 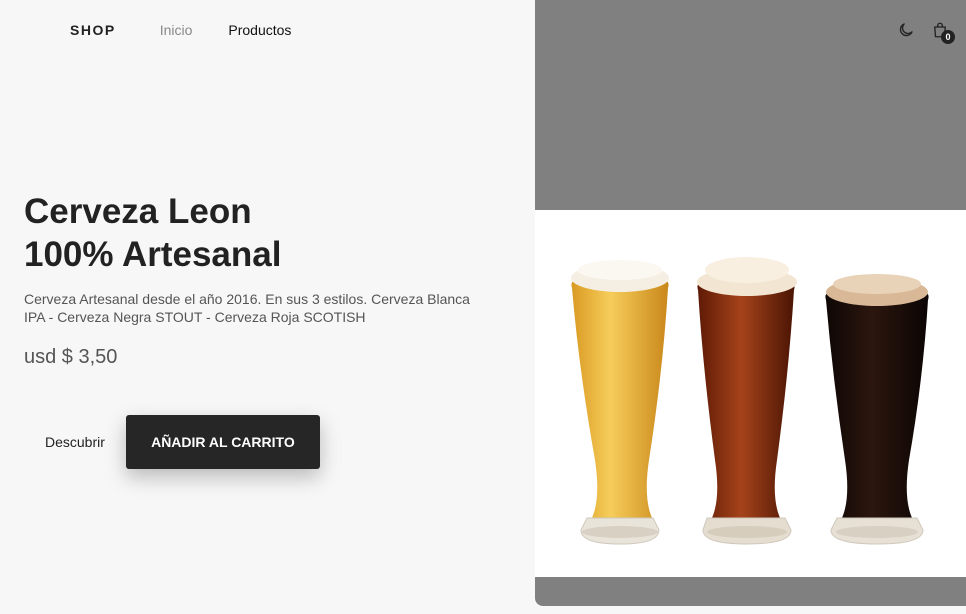 What do you see at coordinates (153, 254) in the screenshot?
I see `hero-title-line-2: 100% Artesanal` at bounding box center [153, 254].